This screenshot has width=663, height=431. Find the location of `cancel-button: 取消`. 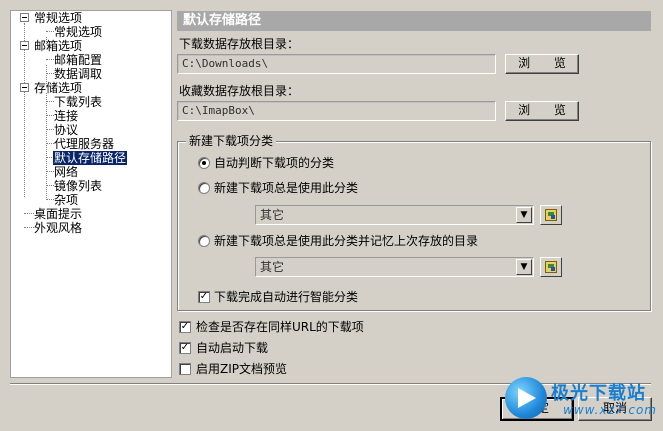

cancel-button: 取消 is located at coordinates (615, 409).